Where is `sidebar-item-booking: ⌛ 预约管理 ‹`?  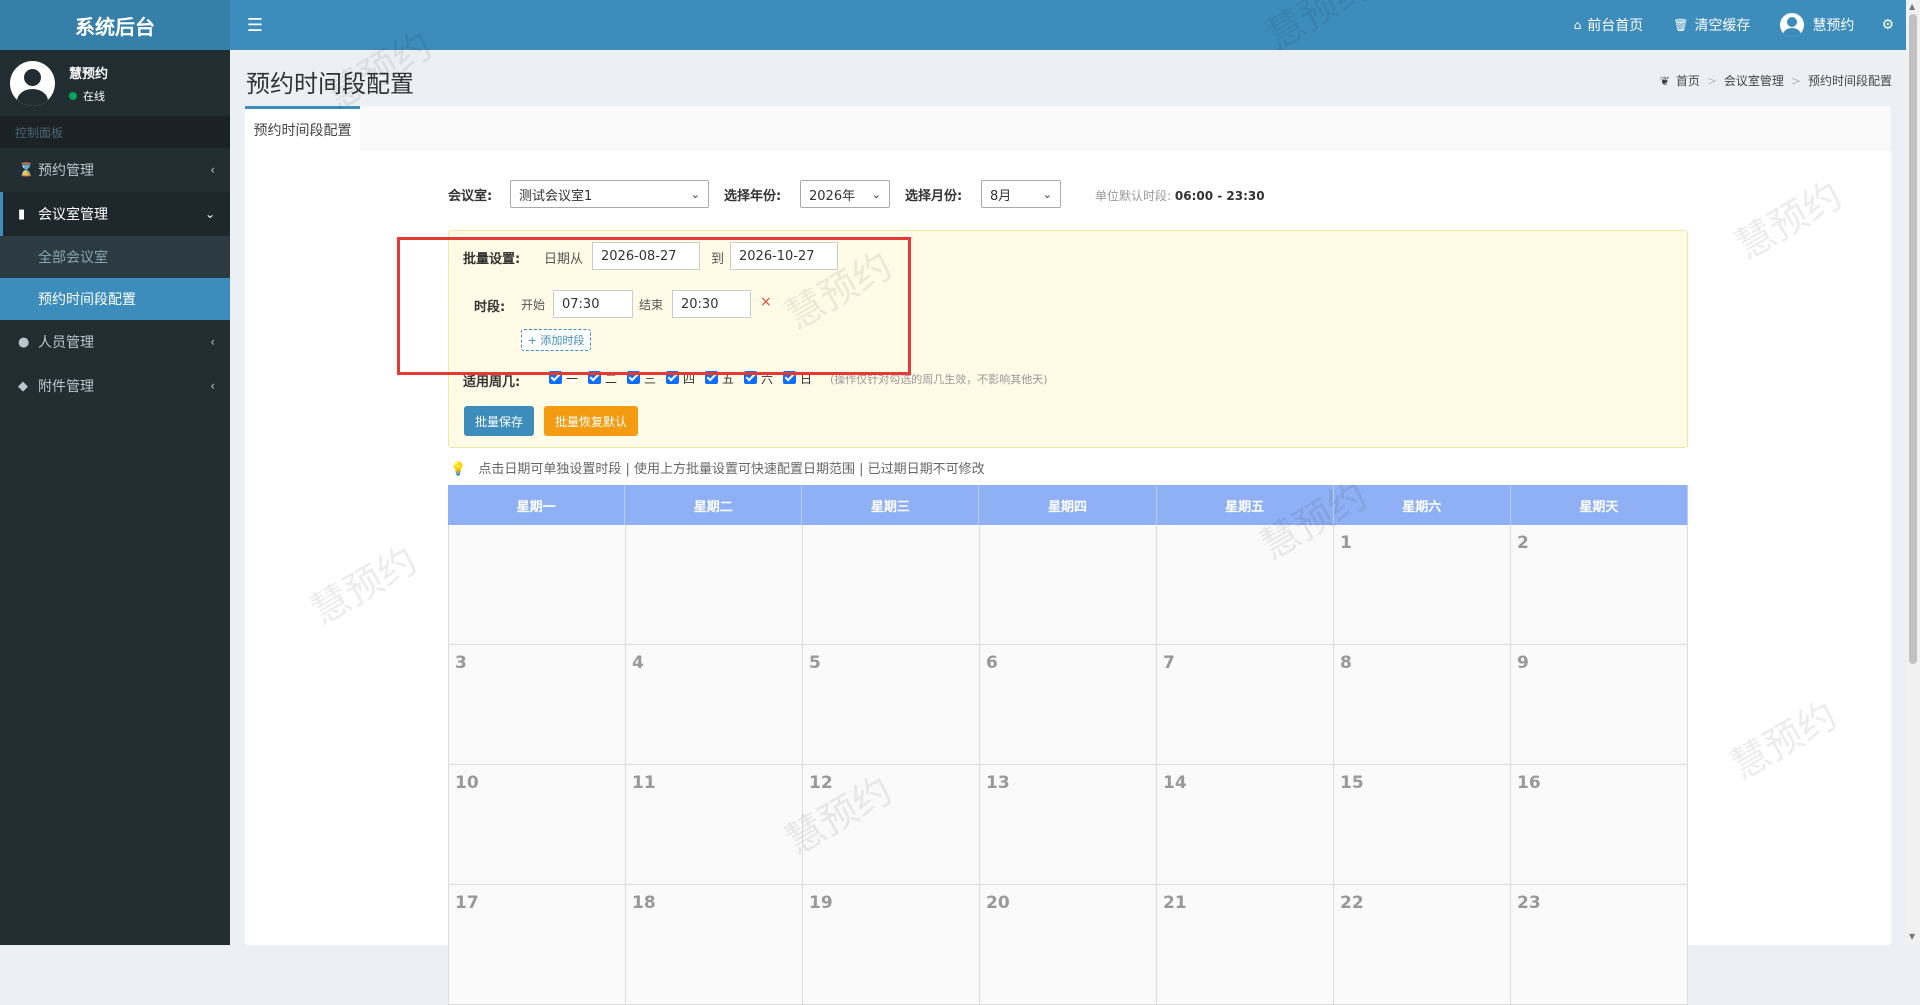
sidebar-item-booking: ⌛ 预约管理 ‹ is located at coordinates (115, 170).